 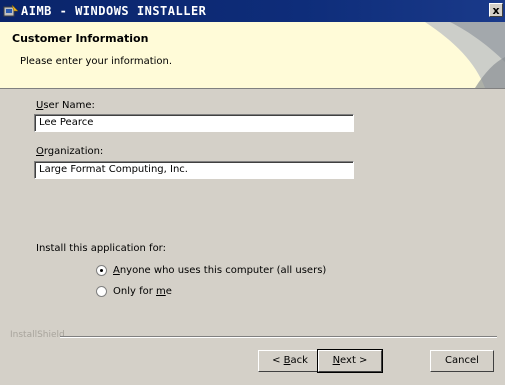 What do you see at coordinates (37, 335) in the screenshot?
I see `installshield-brand: InstallShield` at bounding box center [37, 335].